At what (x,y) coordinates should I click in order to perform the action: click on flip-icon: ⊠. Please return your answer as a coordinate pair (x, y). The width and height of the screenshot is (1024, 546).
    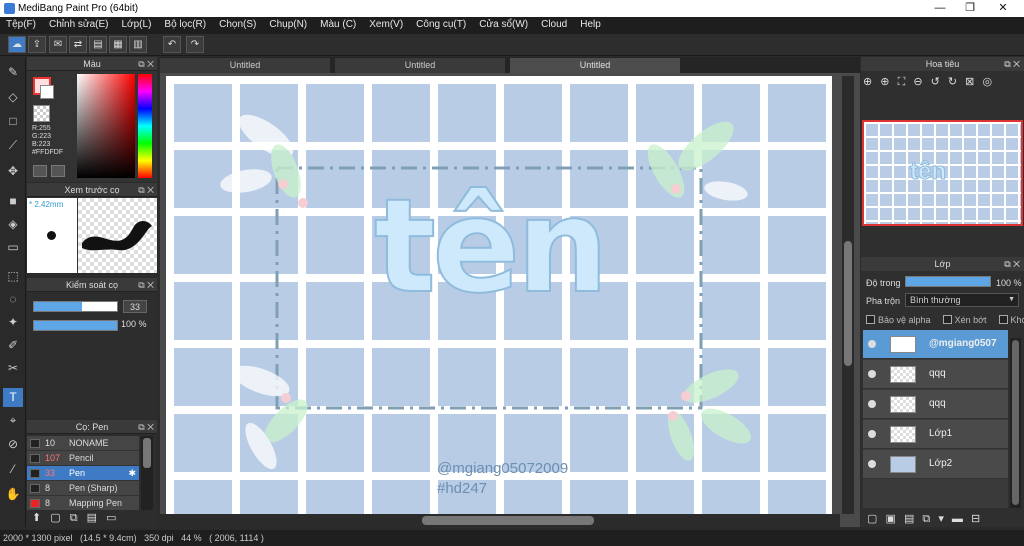
    Looking at the image, I should click on (969, 82).